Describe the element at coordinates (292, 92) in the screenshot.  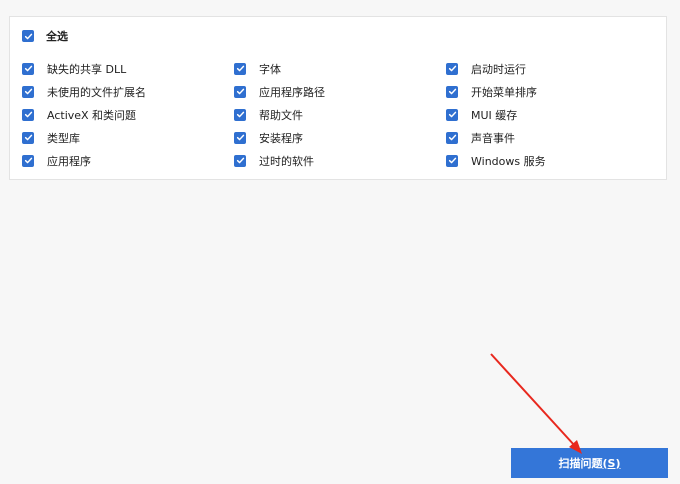
I see `option-label: 应用程序路径` at that location.